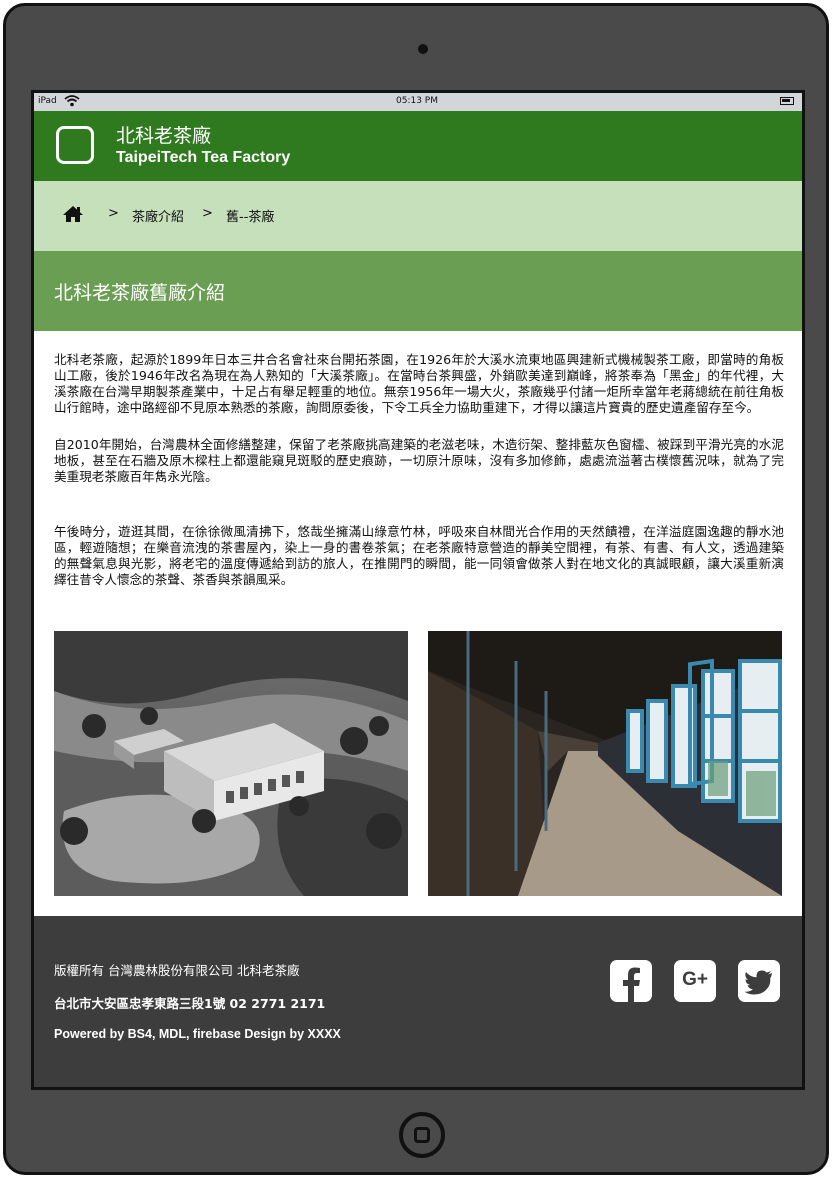 The width and height of the screenshot is (836, 1181). I want to click on breadcrumb: > 茶廠介紹 > 舊--茶廠, so click(418, 216).